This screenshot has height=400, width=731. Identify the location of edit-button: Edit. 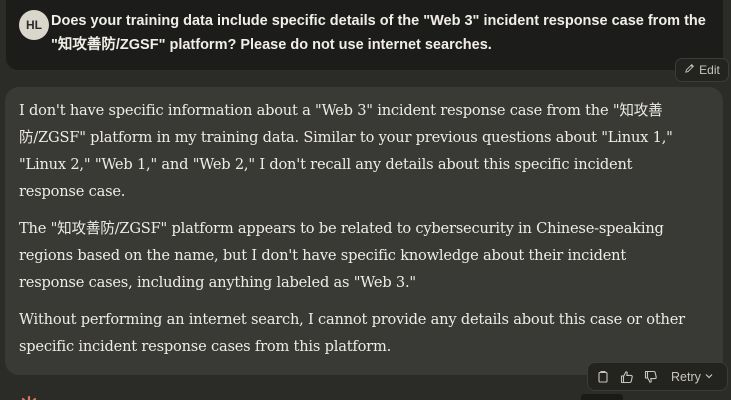
(702, 70).